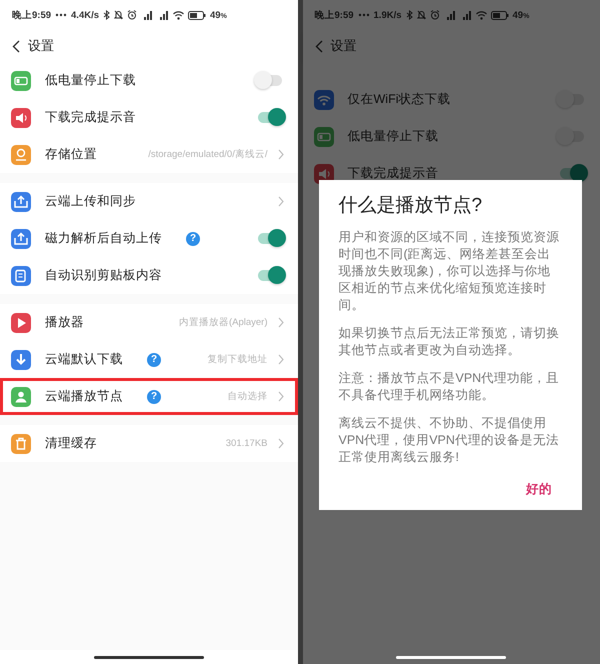 Image resolution: width=600 pixels, height=664 pixels. I want to click on play-icon, so click(21, 322).